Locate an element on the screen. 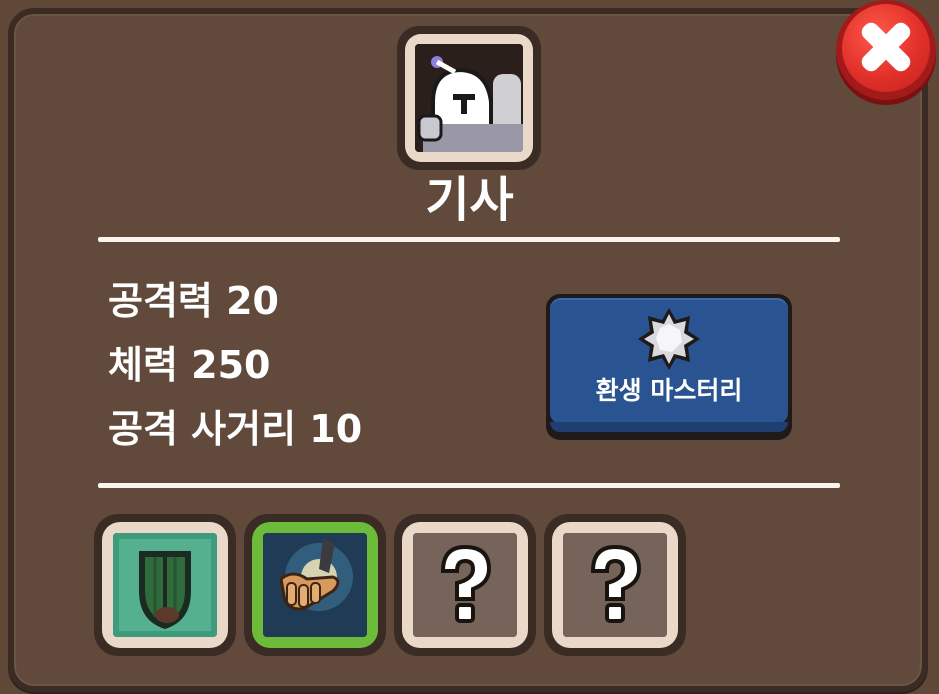 The image size is (939, 694). close-icon is located at coordinates (886, 47).